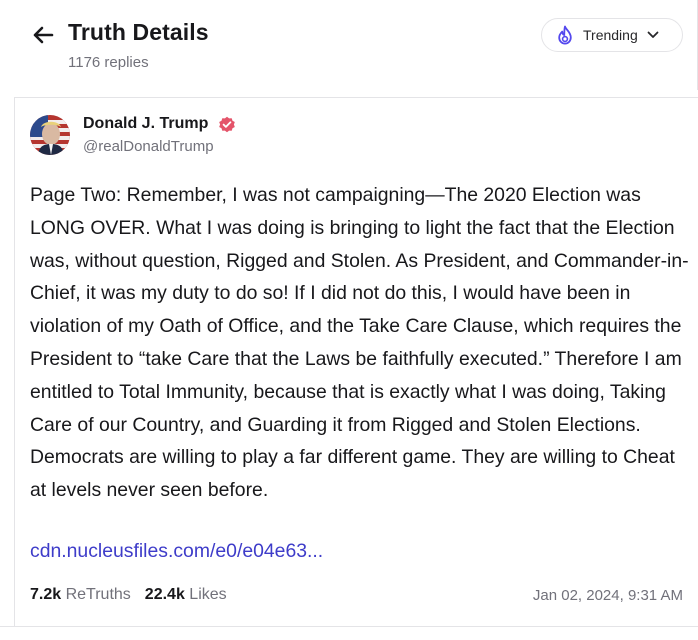 The width and height of the screenshot is (698, 640). What do you see at coordinates (227, 124) in the screenshot?
I see `verified-badge-icon` at bounding box center [227, 124].